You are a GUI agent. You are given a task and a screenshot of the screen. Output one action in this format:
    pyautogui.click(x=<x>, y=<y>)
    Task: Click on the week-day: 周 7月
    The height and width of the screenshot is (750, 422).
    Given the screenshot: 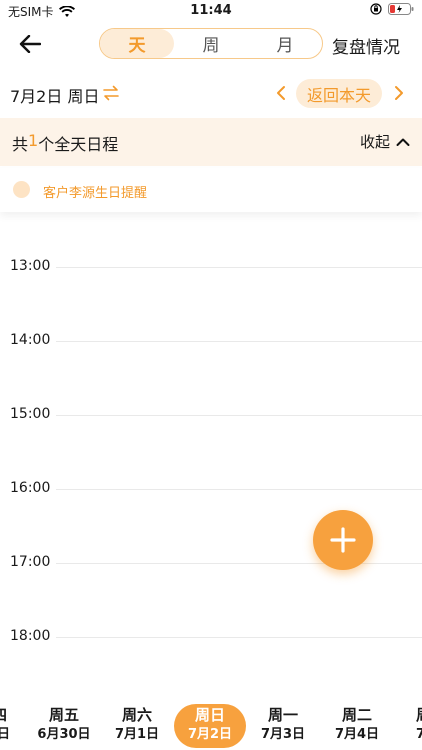 What is the action you would take?
    pyautogui.click(x=408, y=726)
    